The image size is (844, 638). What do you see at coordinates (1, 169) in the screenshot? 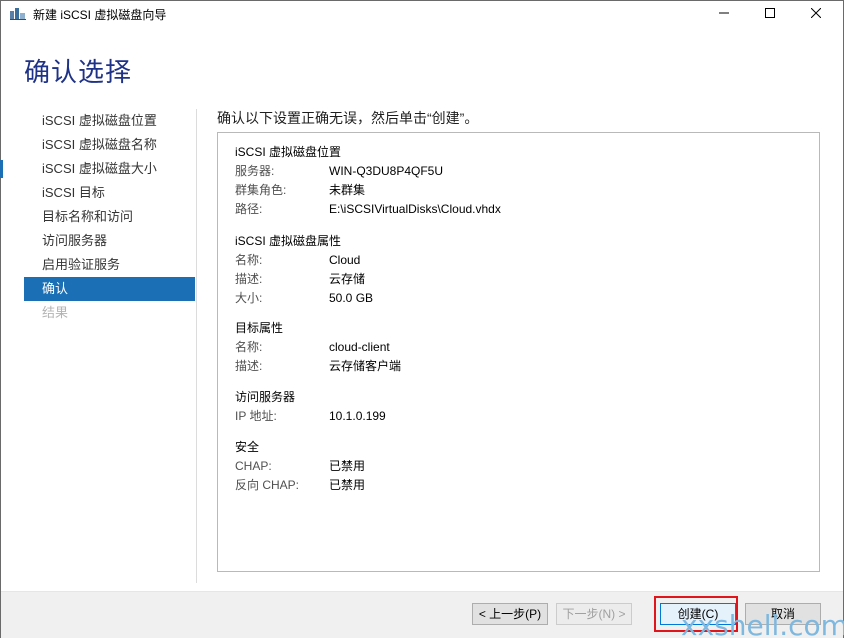
I see `background-window-edge` at bounding box center [1, 169].